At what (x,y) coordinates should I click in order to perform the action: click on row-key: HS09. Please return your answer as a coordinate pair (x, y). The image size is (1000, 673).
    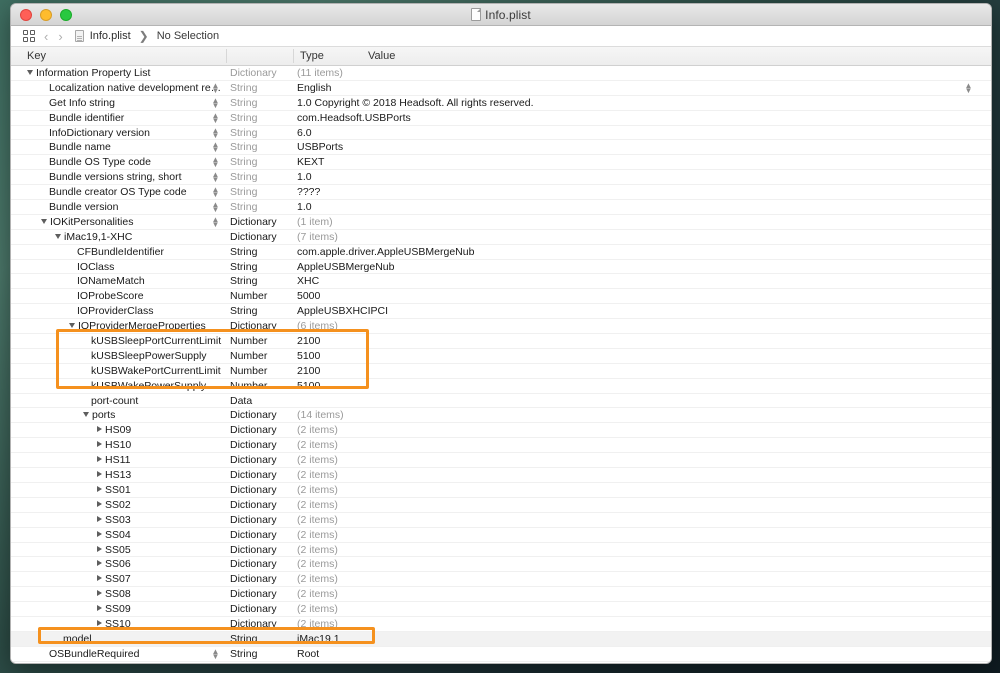
    Looking at the image, I should click on (114, 430).